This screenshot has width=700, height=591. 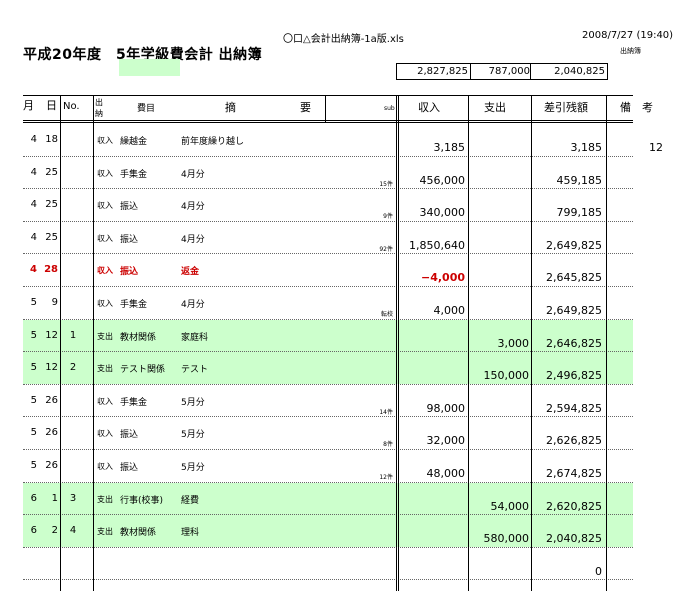 What do you see at coordinates (386, 477) in the screenshot?
I see `row-sub: 12件` at bounding box center [386, 477].